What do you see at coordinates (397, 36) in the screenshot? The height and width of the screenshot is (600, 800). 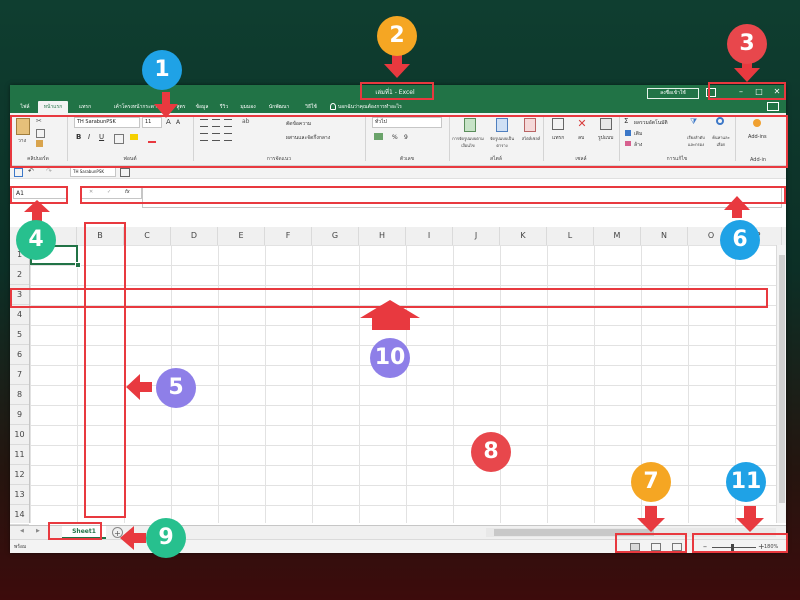 I see `annotation-2: 2` at bounding box center [397, 36].